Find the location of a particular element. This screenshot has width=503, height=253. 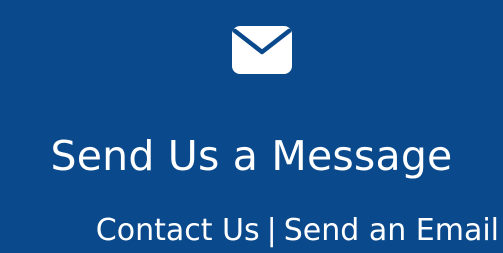

envelope-icon is located at coordinates (262, 50).